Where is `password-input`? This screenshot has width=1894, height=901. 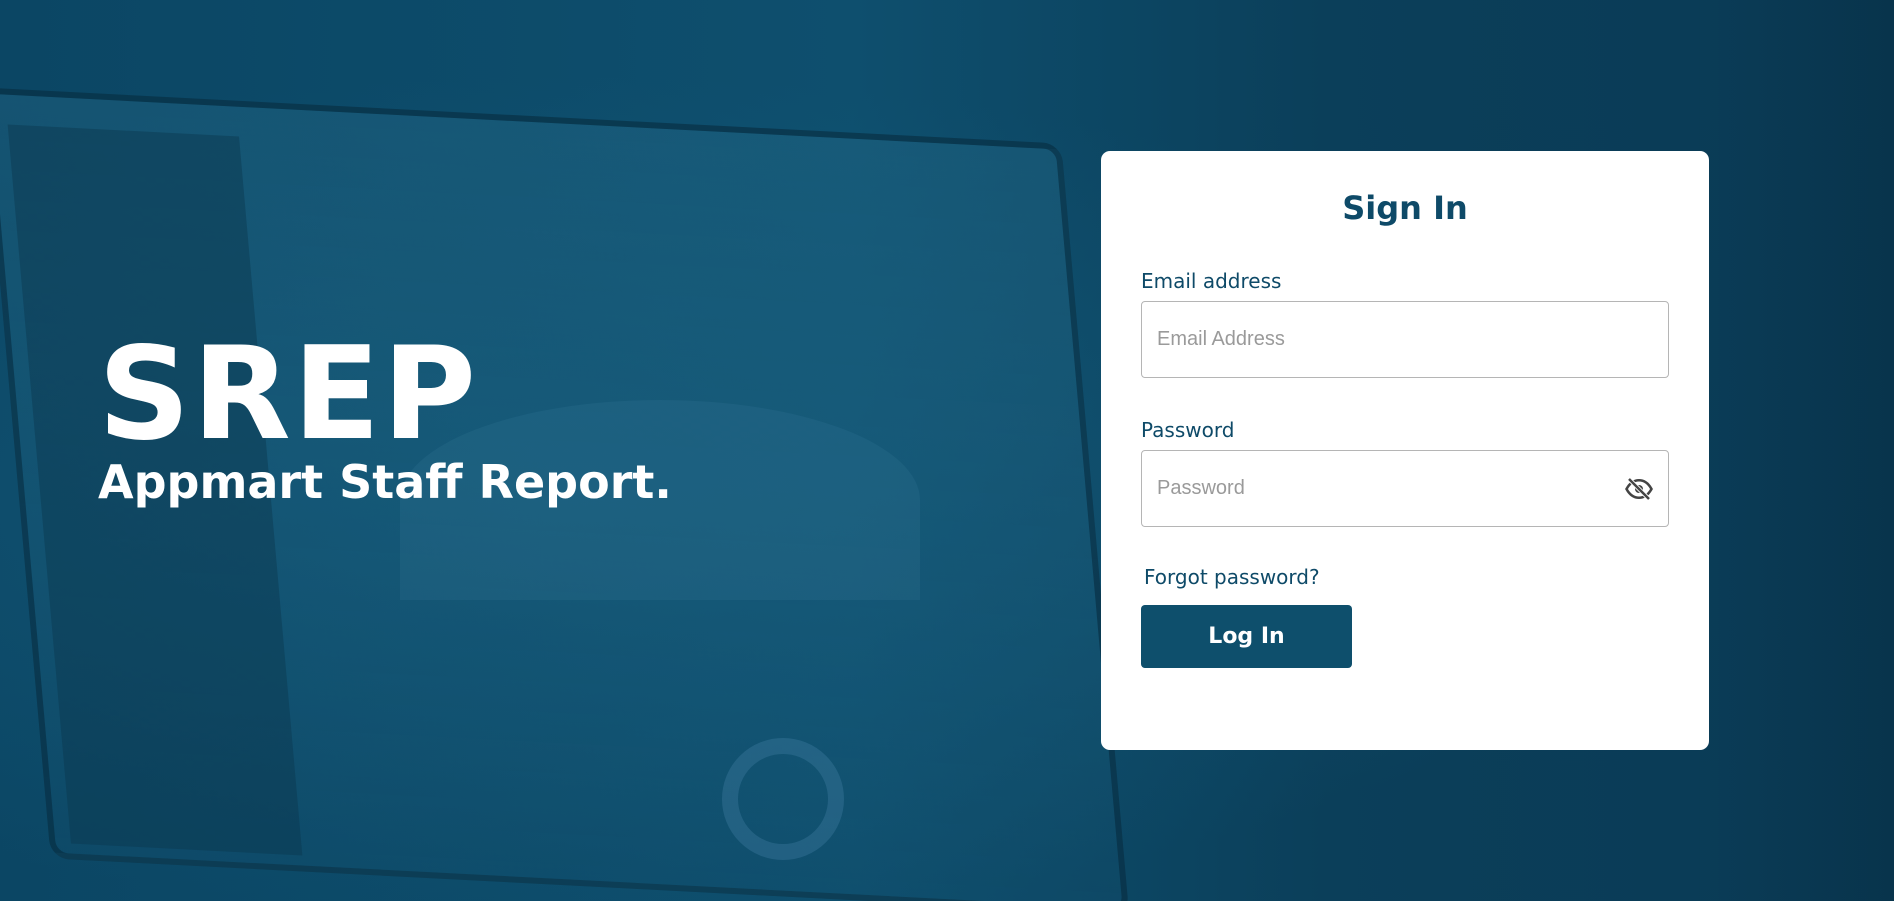
password-input is located at coordinates (1405, 488).